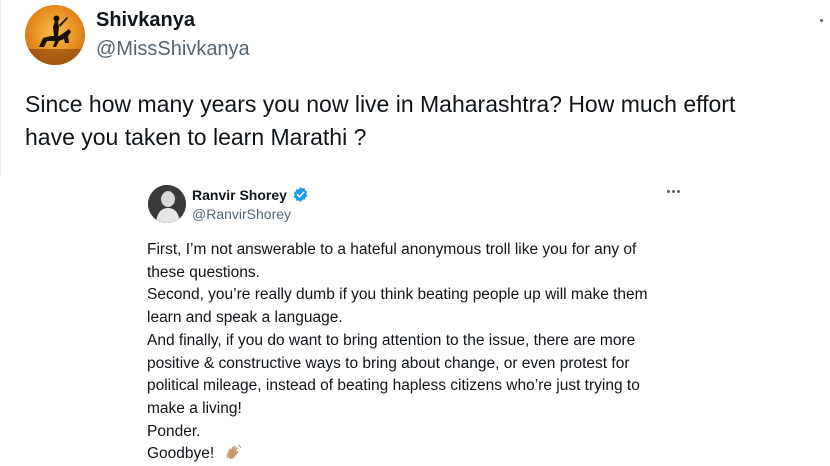 The width and height of the screenshot is (830, 466). Describe the element at coordinates (233, 452) in the screenshot. I see `waving-hand-icon` at that location.